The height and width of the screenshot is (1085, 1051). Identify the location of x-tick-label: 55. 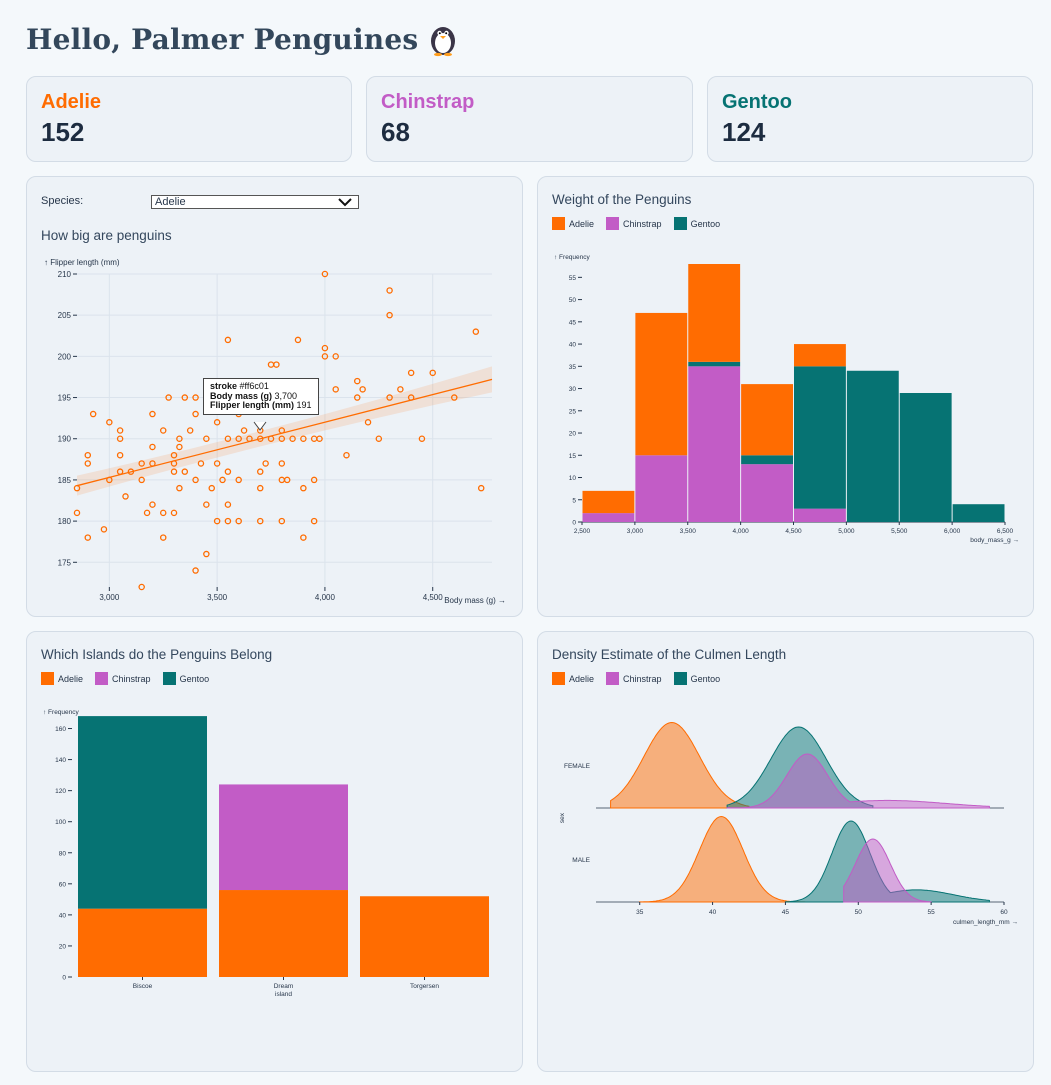
(932, 912).